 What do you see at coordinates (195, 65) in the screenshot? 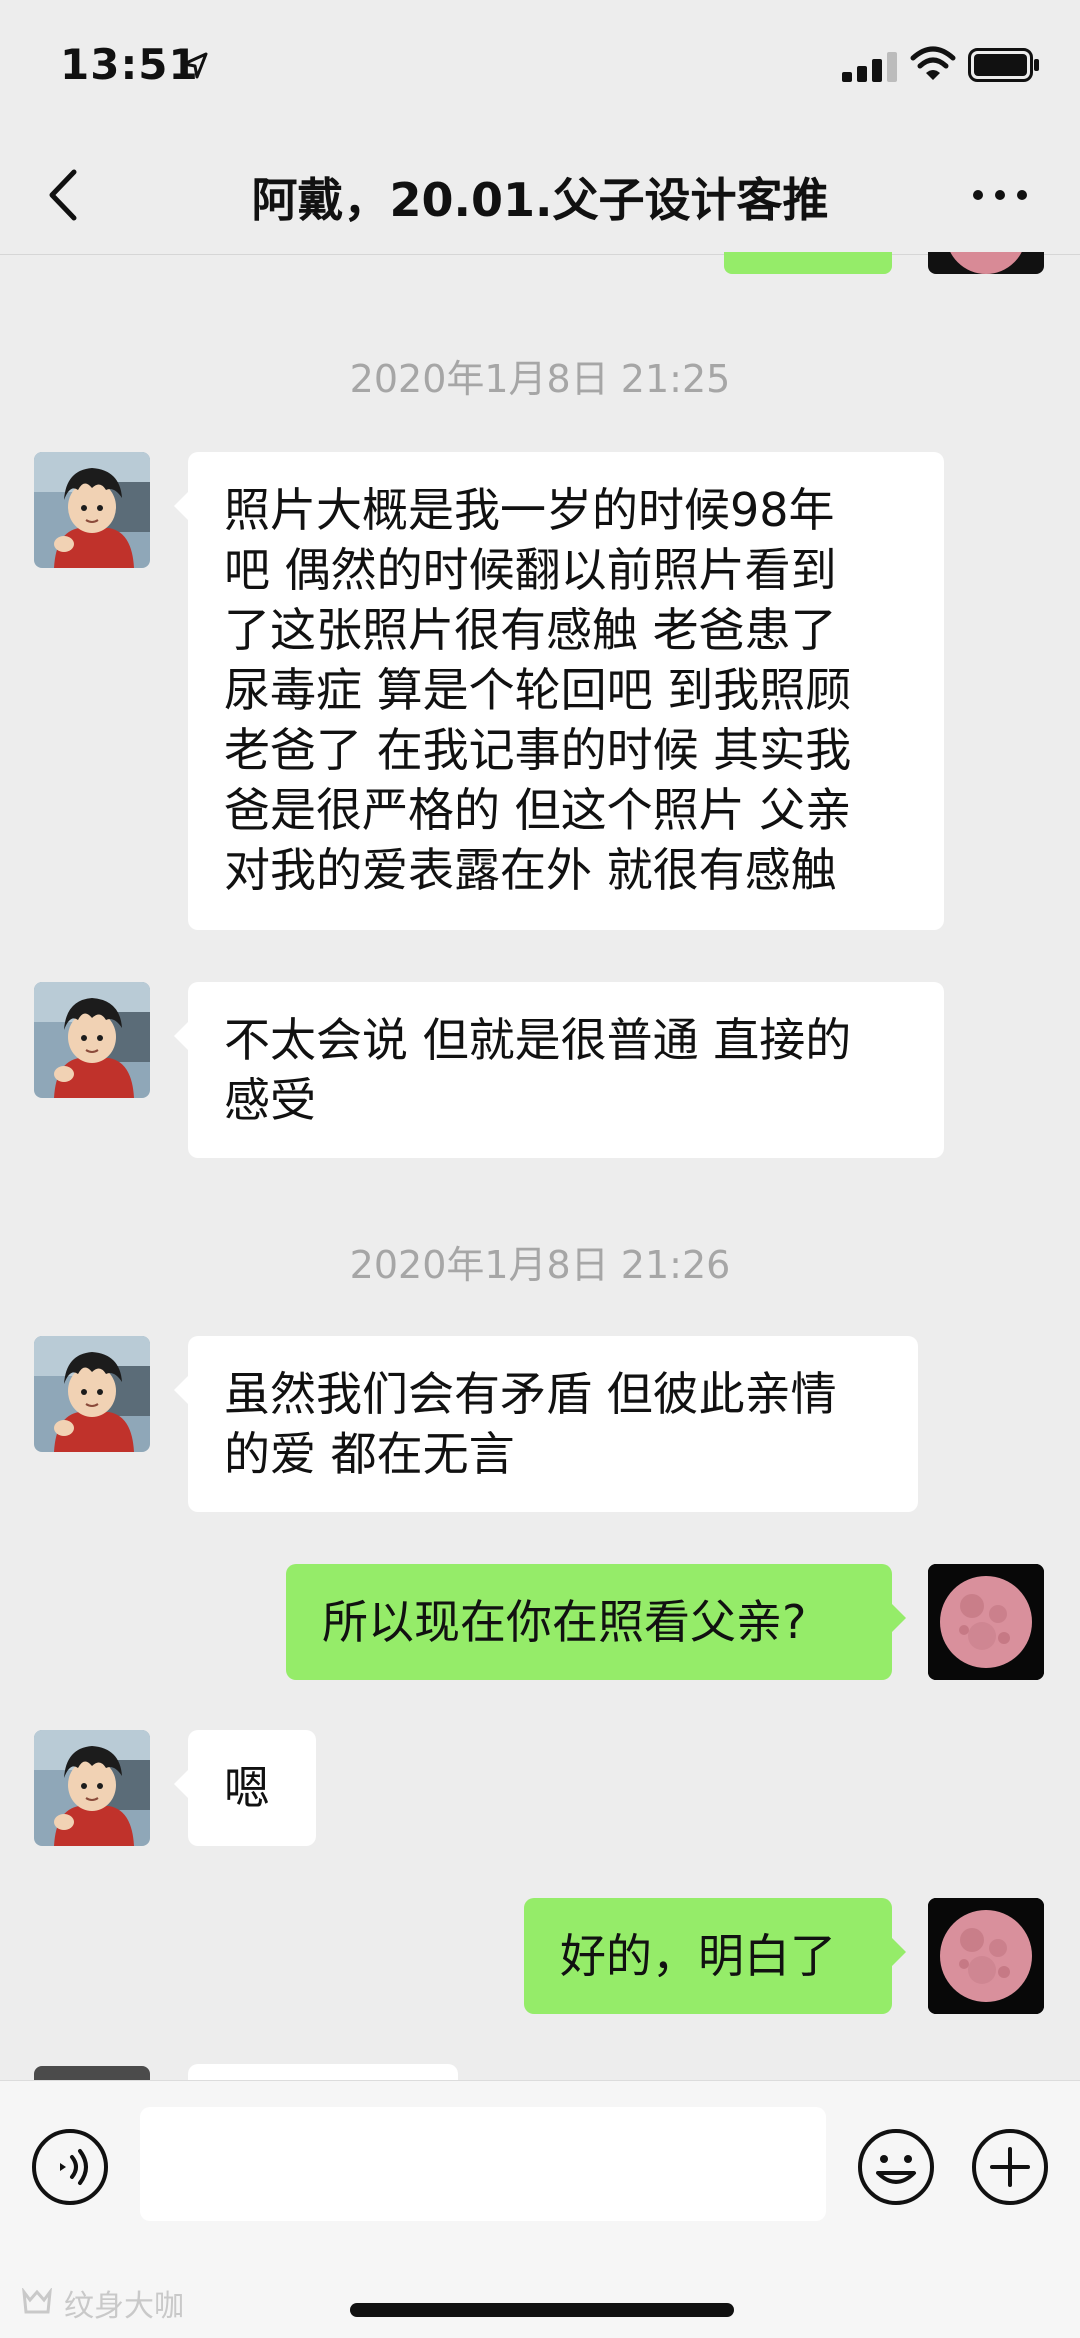
I see `location-arrow-icon` at bounding box center [195, 65].